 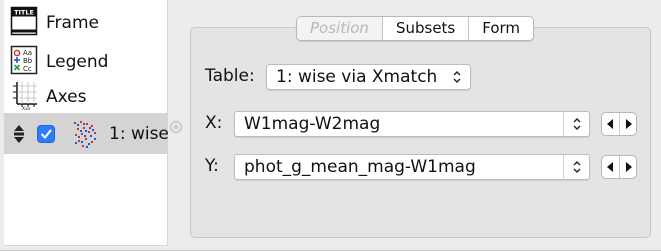 What do you see at coordinates (230, 76) in the screenshot?
I see `table-label: Table:` at bounding box center [230, 76].